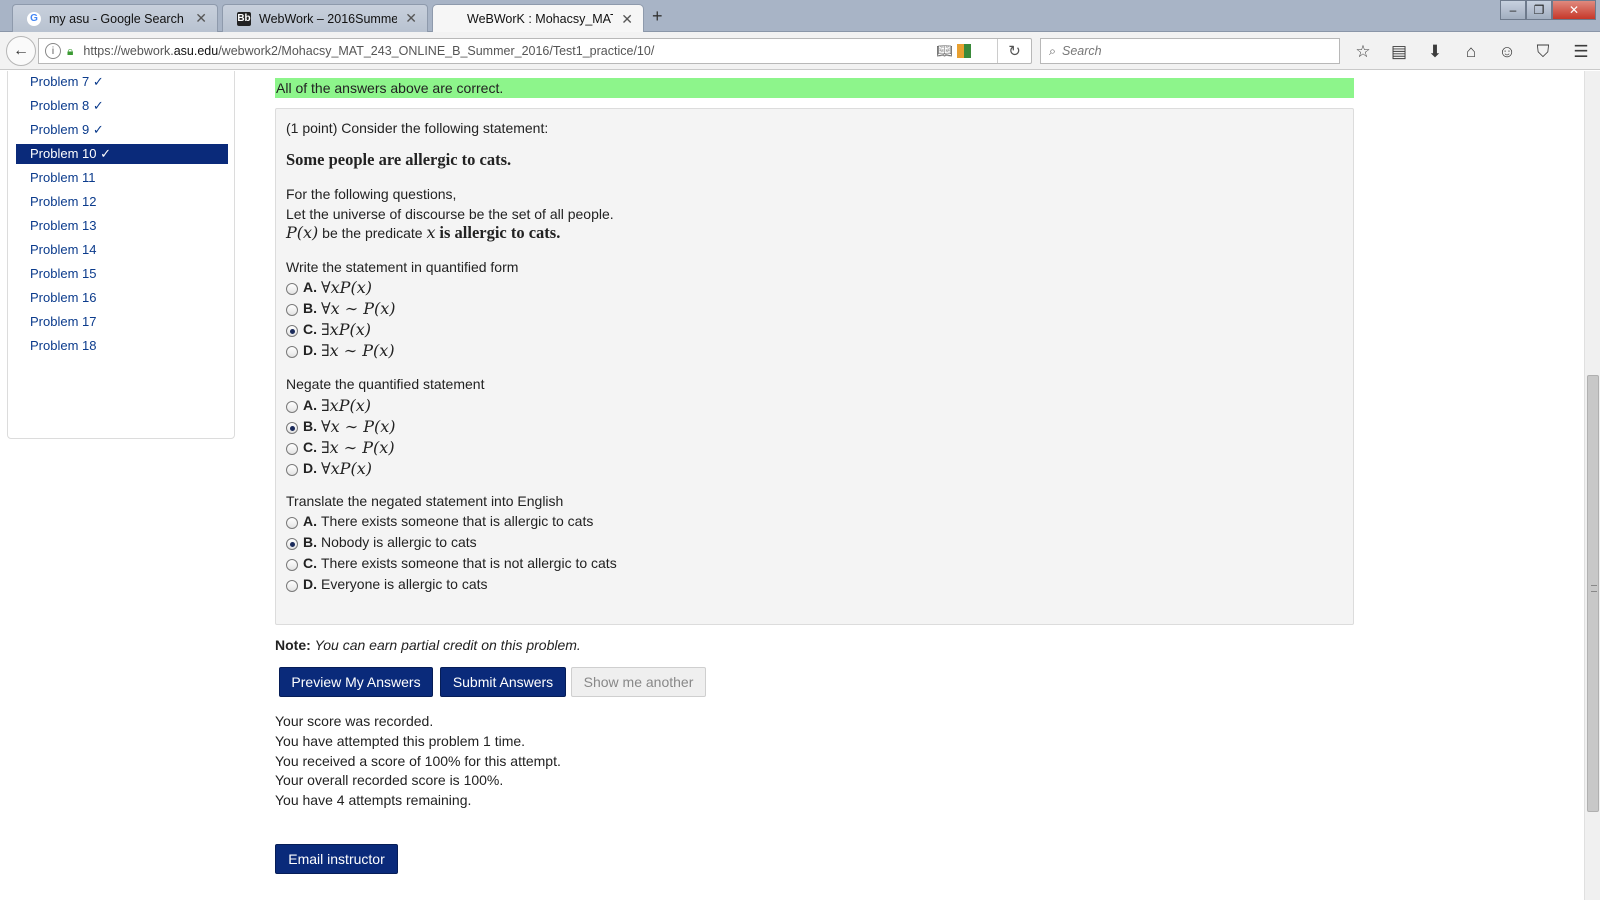 The height and width of the screenshot is (900, 1600). Describe the element at coordinates (500, 232) in the screenshot. I see `predicate-tail: is allergic to cats.` at that location.